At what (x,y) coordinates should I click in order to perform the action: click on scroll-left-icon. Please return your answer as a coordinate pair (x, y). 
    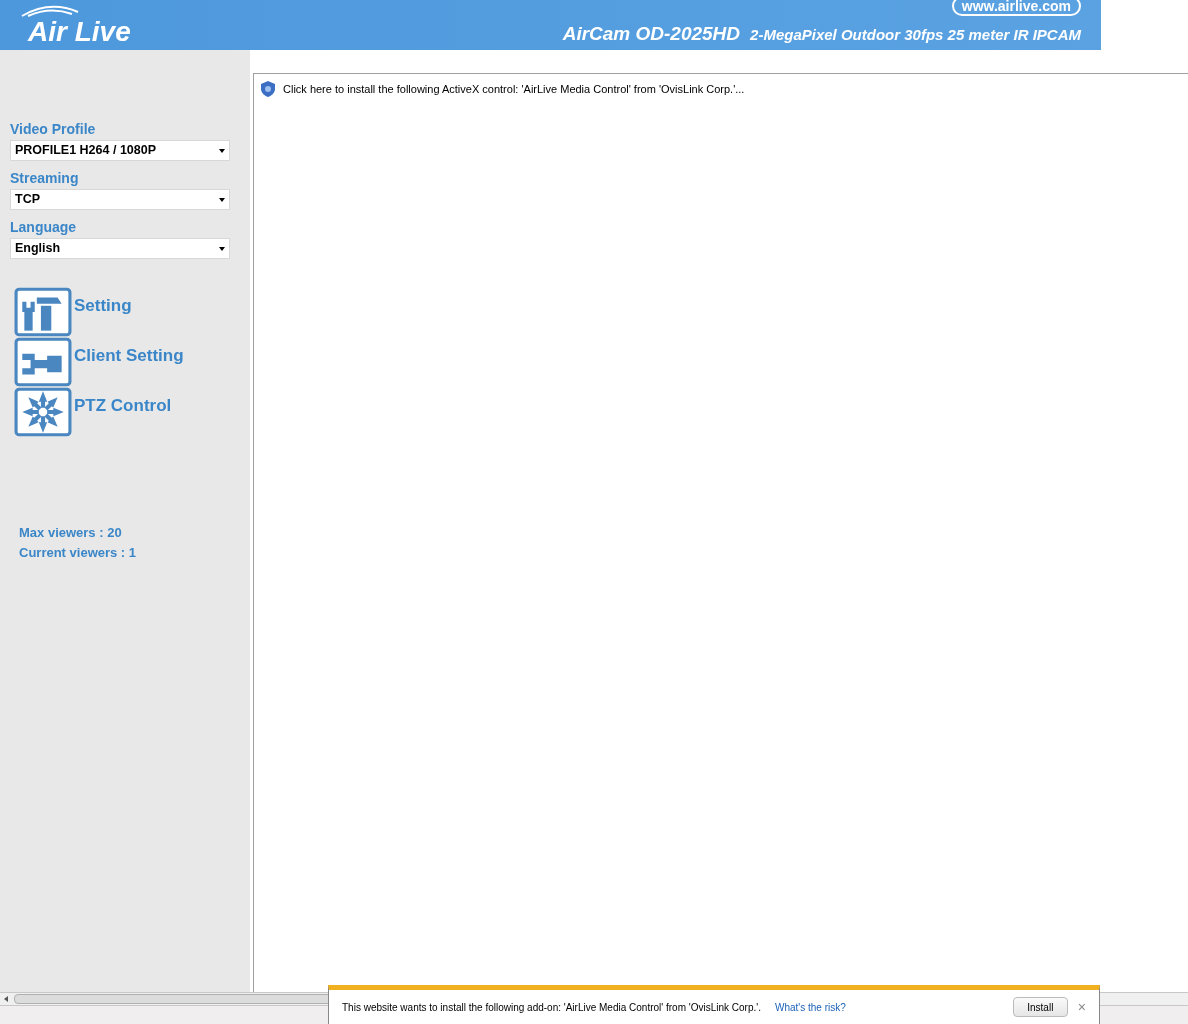
    Looking at the image, I should click on (6, 999).